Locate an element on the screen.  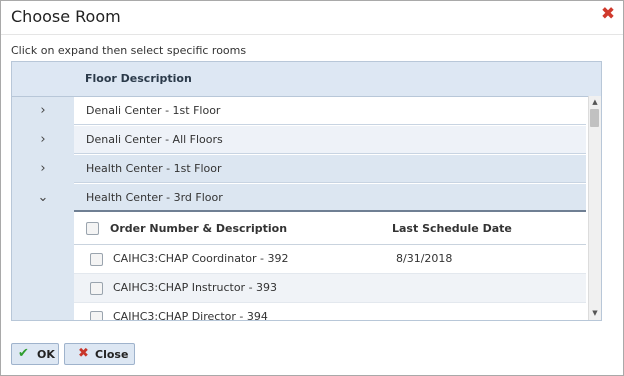
ok-button-label: OK is located at coordinates (46, 354).